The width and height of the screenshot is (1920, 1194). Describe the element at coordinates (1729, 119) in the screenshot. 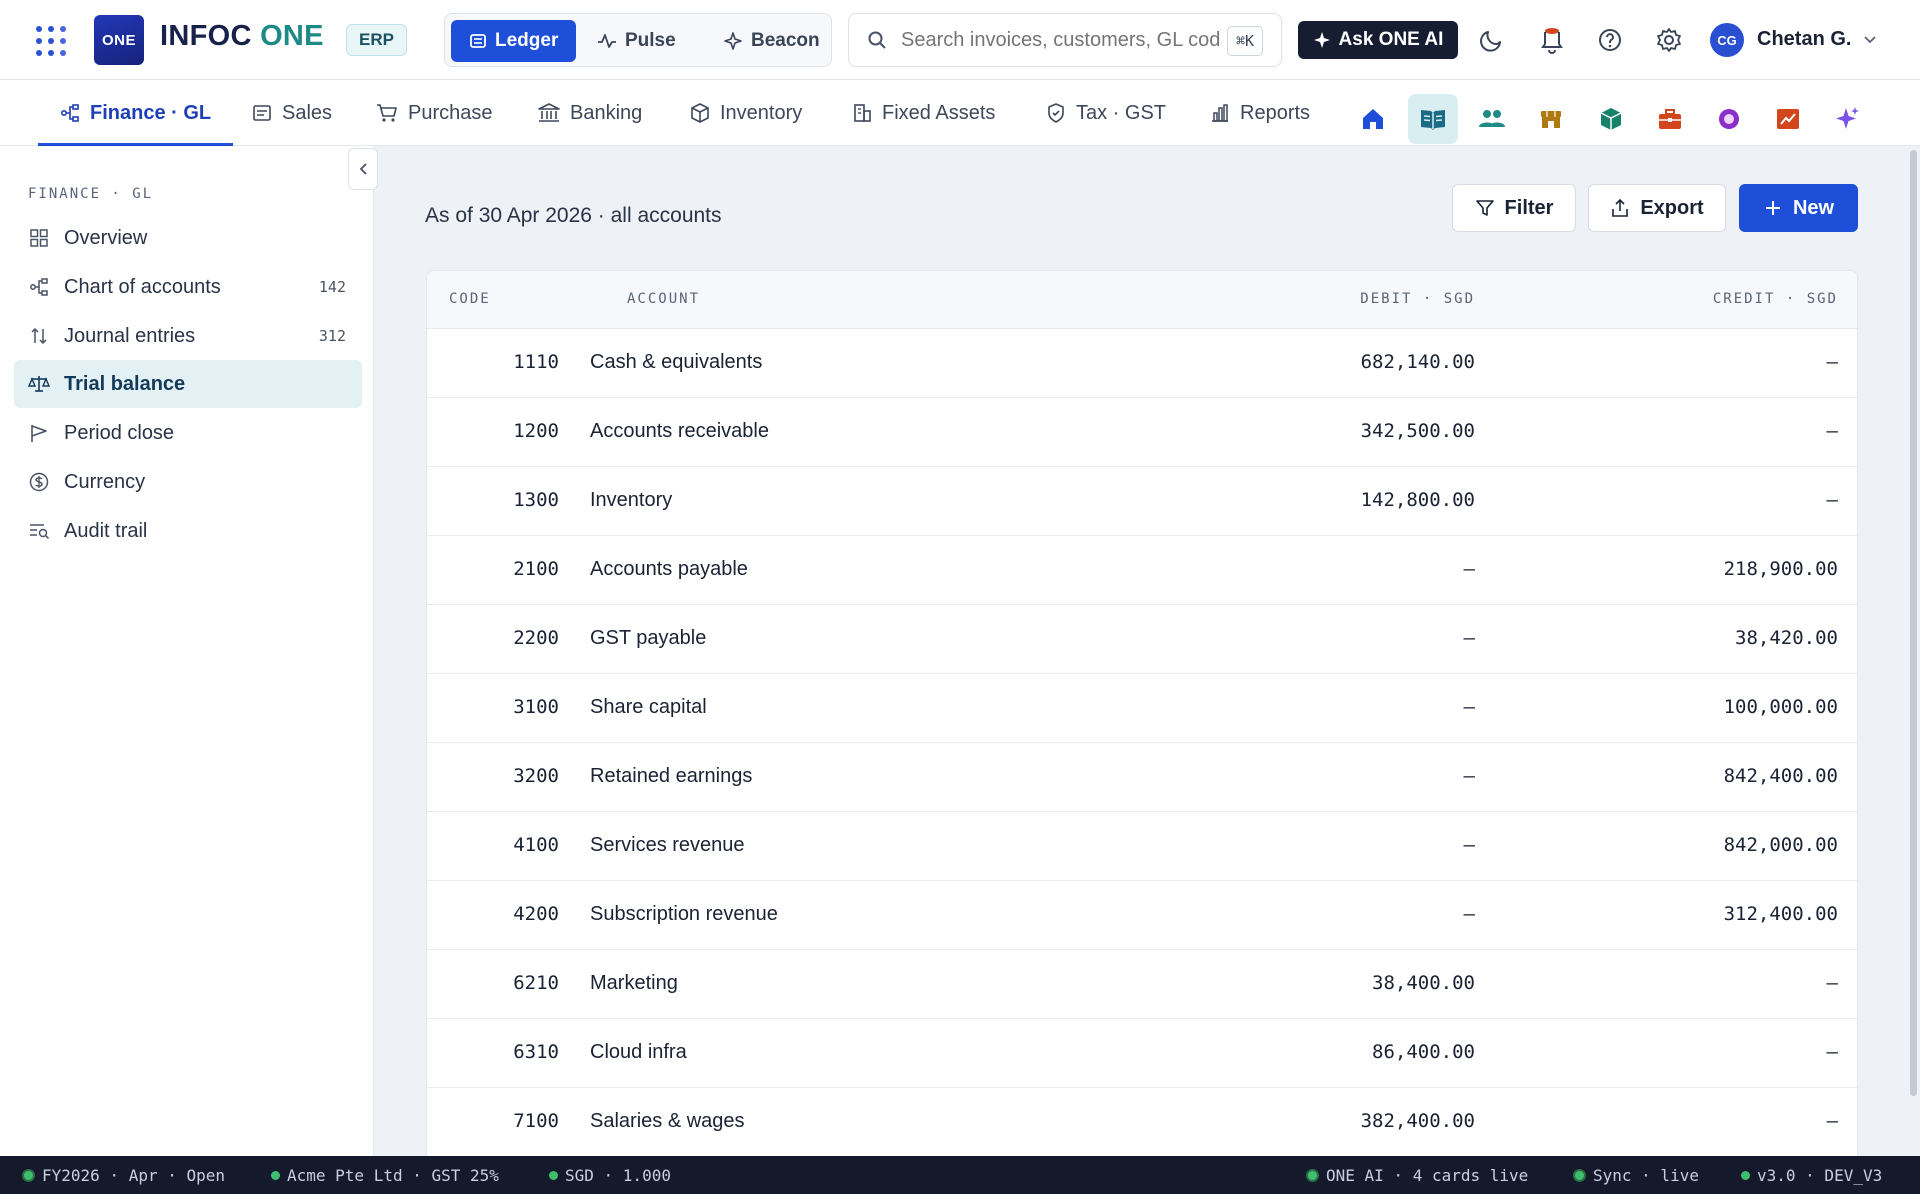

I see `circle-app-button` at that location.